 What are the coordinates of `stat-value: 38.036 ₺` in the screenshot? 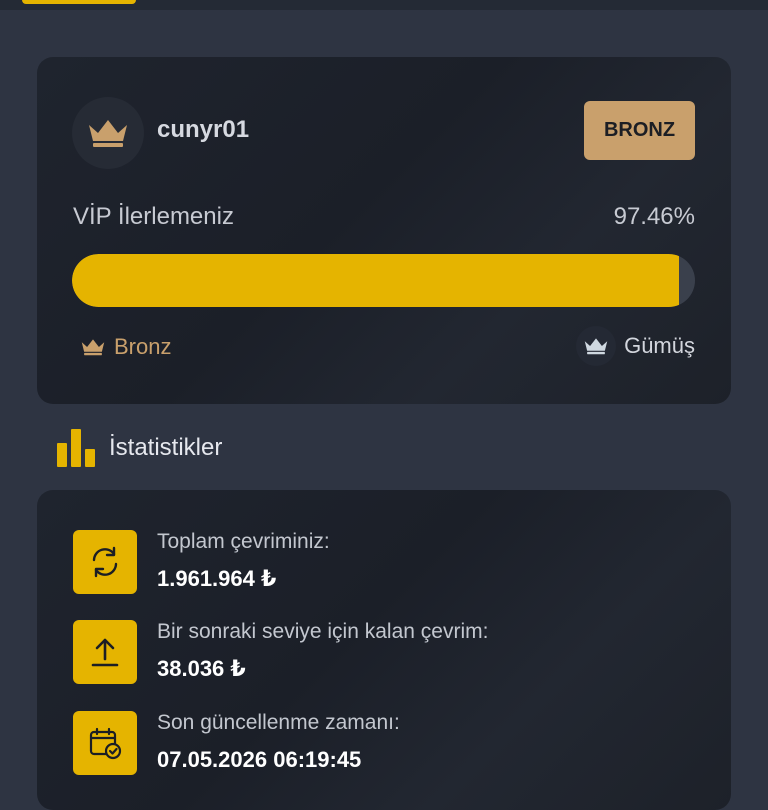 It's located at (201, 668).